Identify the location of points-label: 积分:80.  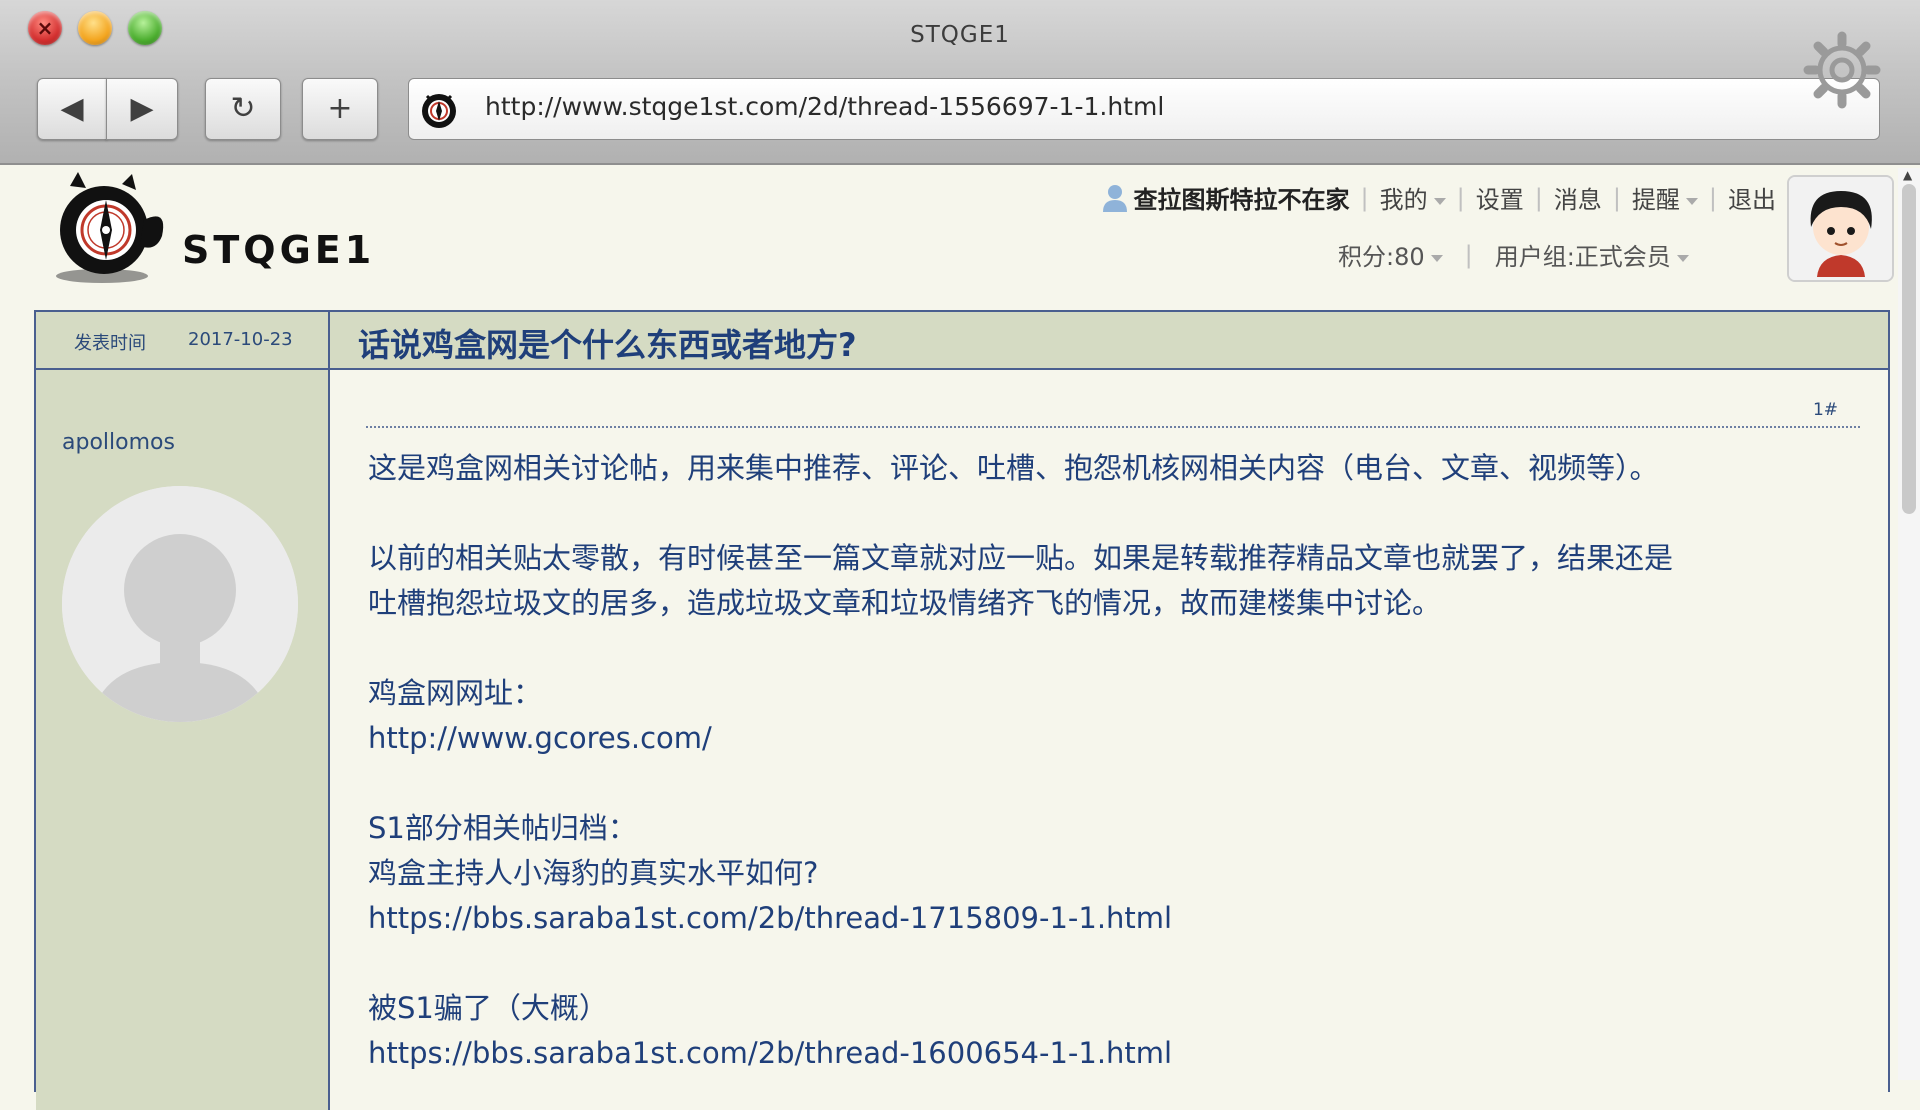
(1381, 257).